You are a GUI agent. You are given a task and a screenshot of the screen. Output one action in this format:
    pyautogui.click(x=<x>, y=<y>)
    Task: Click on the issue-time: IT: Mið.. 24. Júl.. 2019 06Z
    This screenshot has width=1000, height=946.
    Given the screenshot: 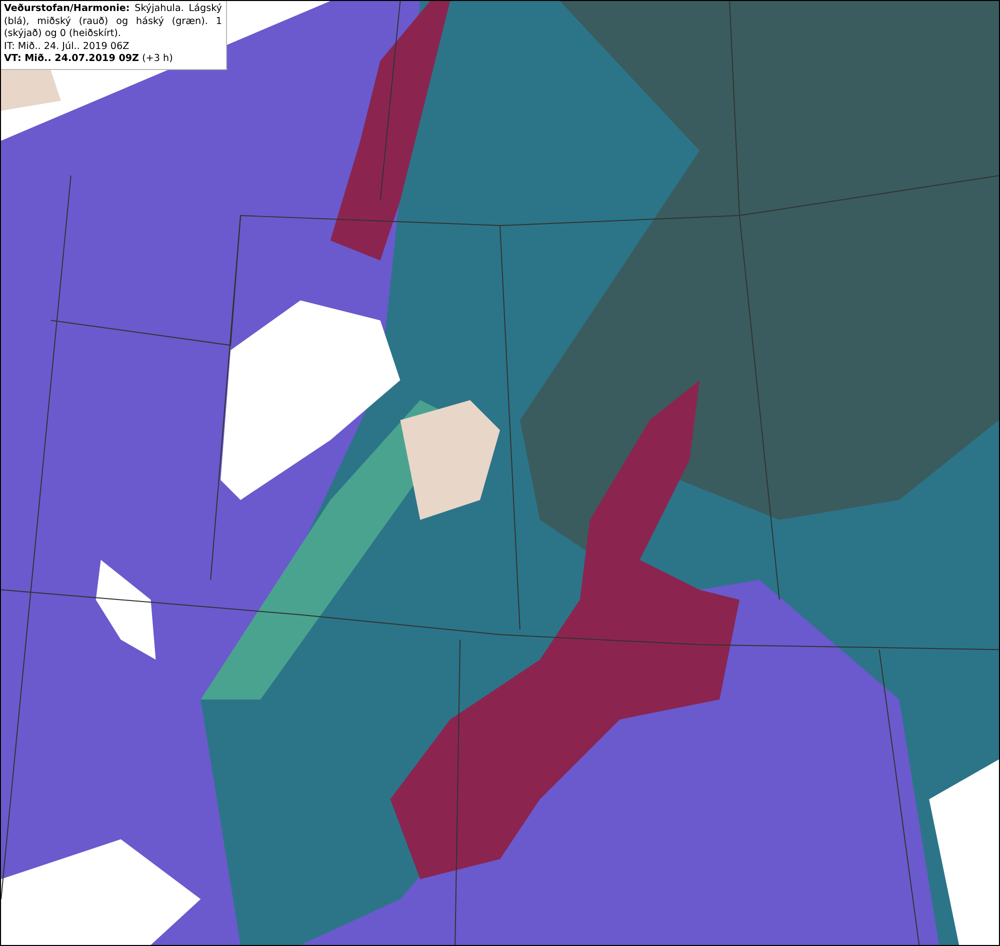 What is the action you would take?
    pyautogui.click(x=67, y=47)
    